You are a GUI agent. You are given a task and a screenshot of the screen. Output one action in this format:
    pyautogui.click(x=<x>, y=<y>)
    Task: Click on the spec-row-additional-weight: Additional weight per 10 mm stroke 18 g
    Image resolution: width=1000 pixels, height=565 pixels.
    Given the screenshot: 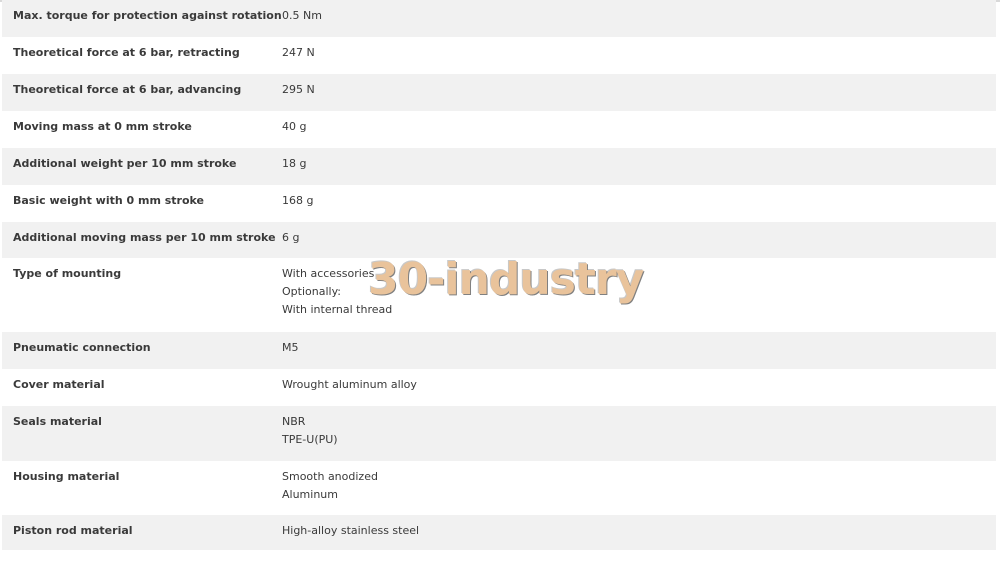 What is the action you would take?
    pyautogui.click(x=499, y=166)
    